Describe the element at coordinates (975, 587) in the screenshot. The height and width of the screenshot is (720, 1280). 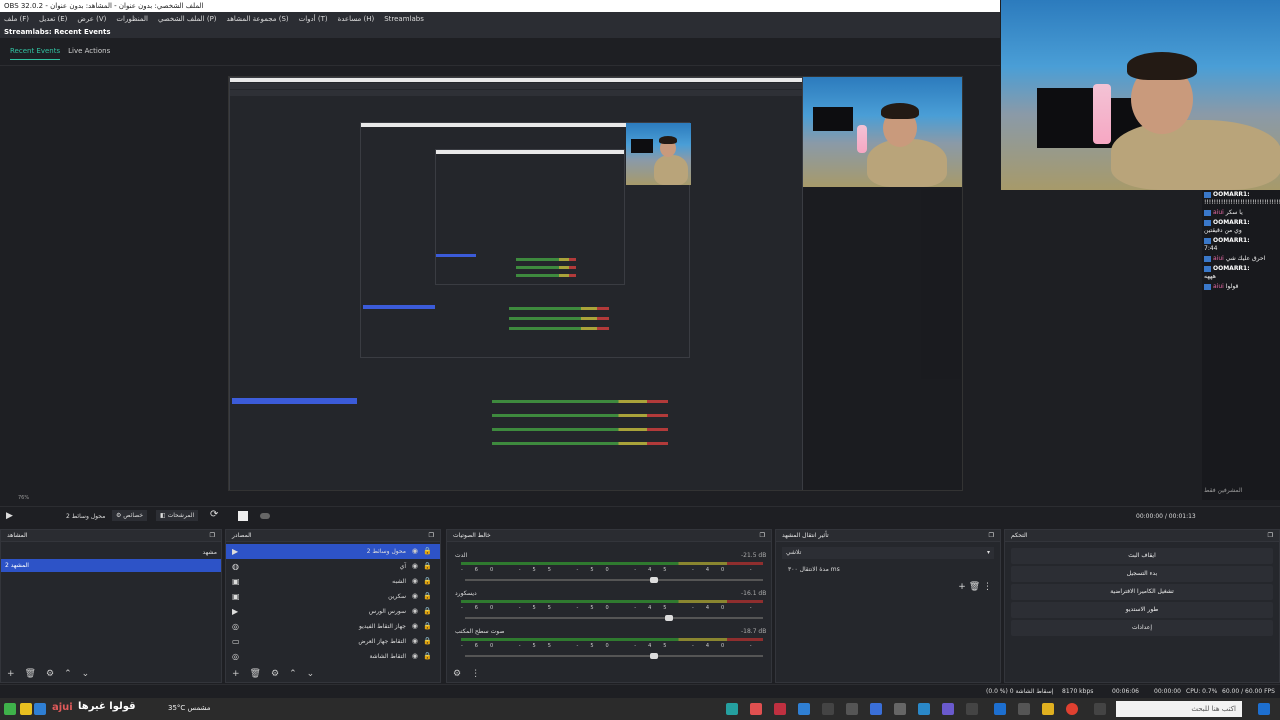
I see `transition-add-icon: + 🗑 ⋮` at that location.